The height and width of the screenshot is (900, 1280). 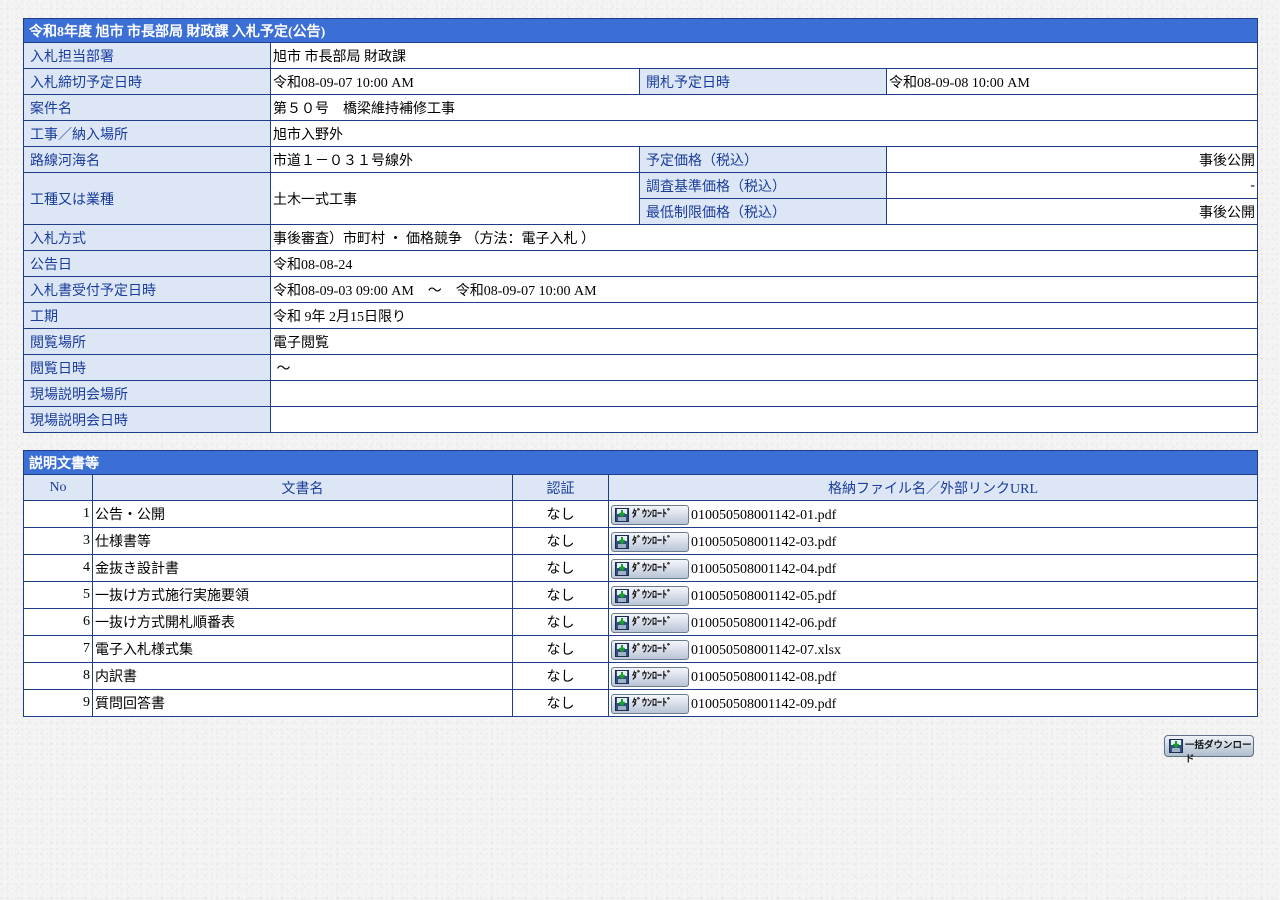 I want to click on route-label: 路線河海名, so click(x=147, y=159).